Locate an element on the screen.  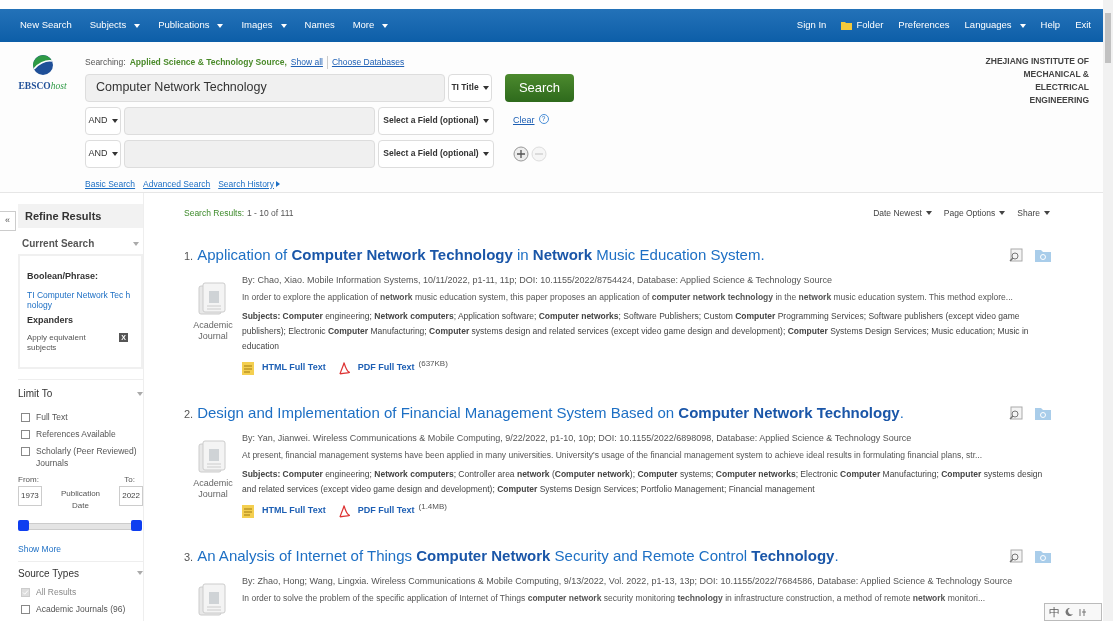
search-input: Computer Network Technology is located at coordinates (265, 87).